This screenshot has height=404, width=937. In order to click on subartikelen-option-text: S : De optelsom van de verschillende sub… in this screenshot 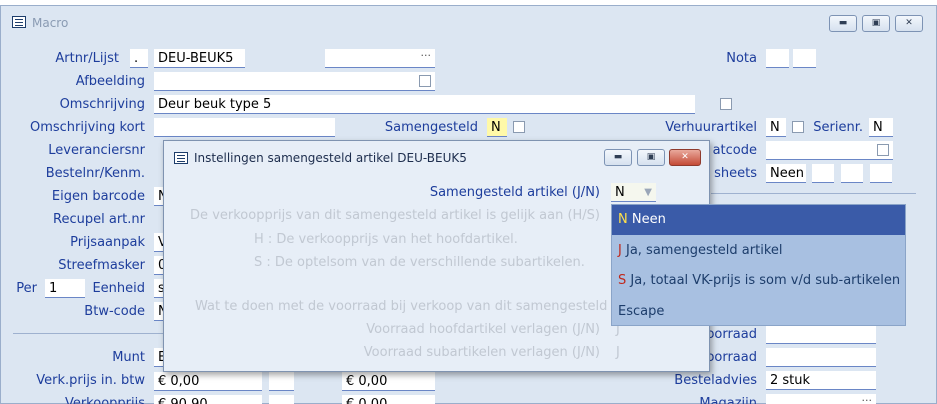, I will do `click(419, 262)`.